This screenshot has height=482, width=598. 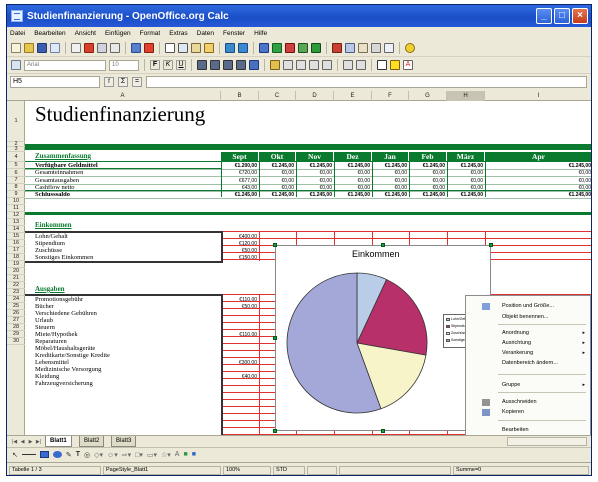 I want to click on expense-value: €110,00, so click(x=239, y=300).